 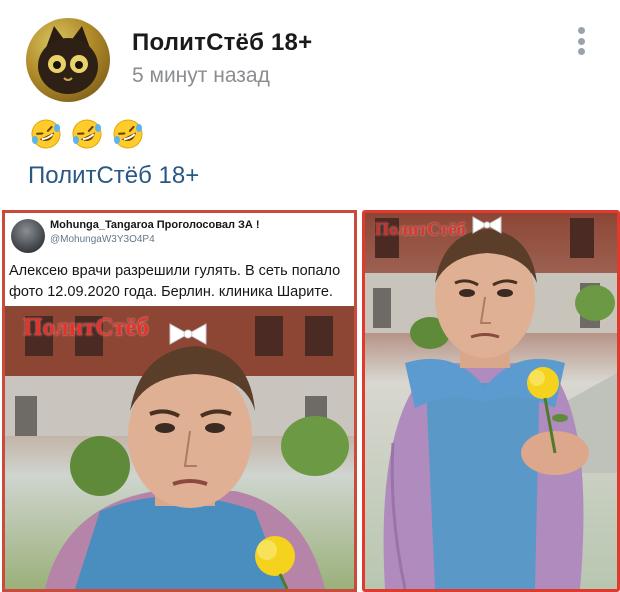 I want to click on more-options-button, so click(x=581, y=41).